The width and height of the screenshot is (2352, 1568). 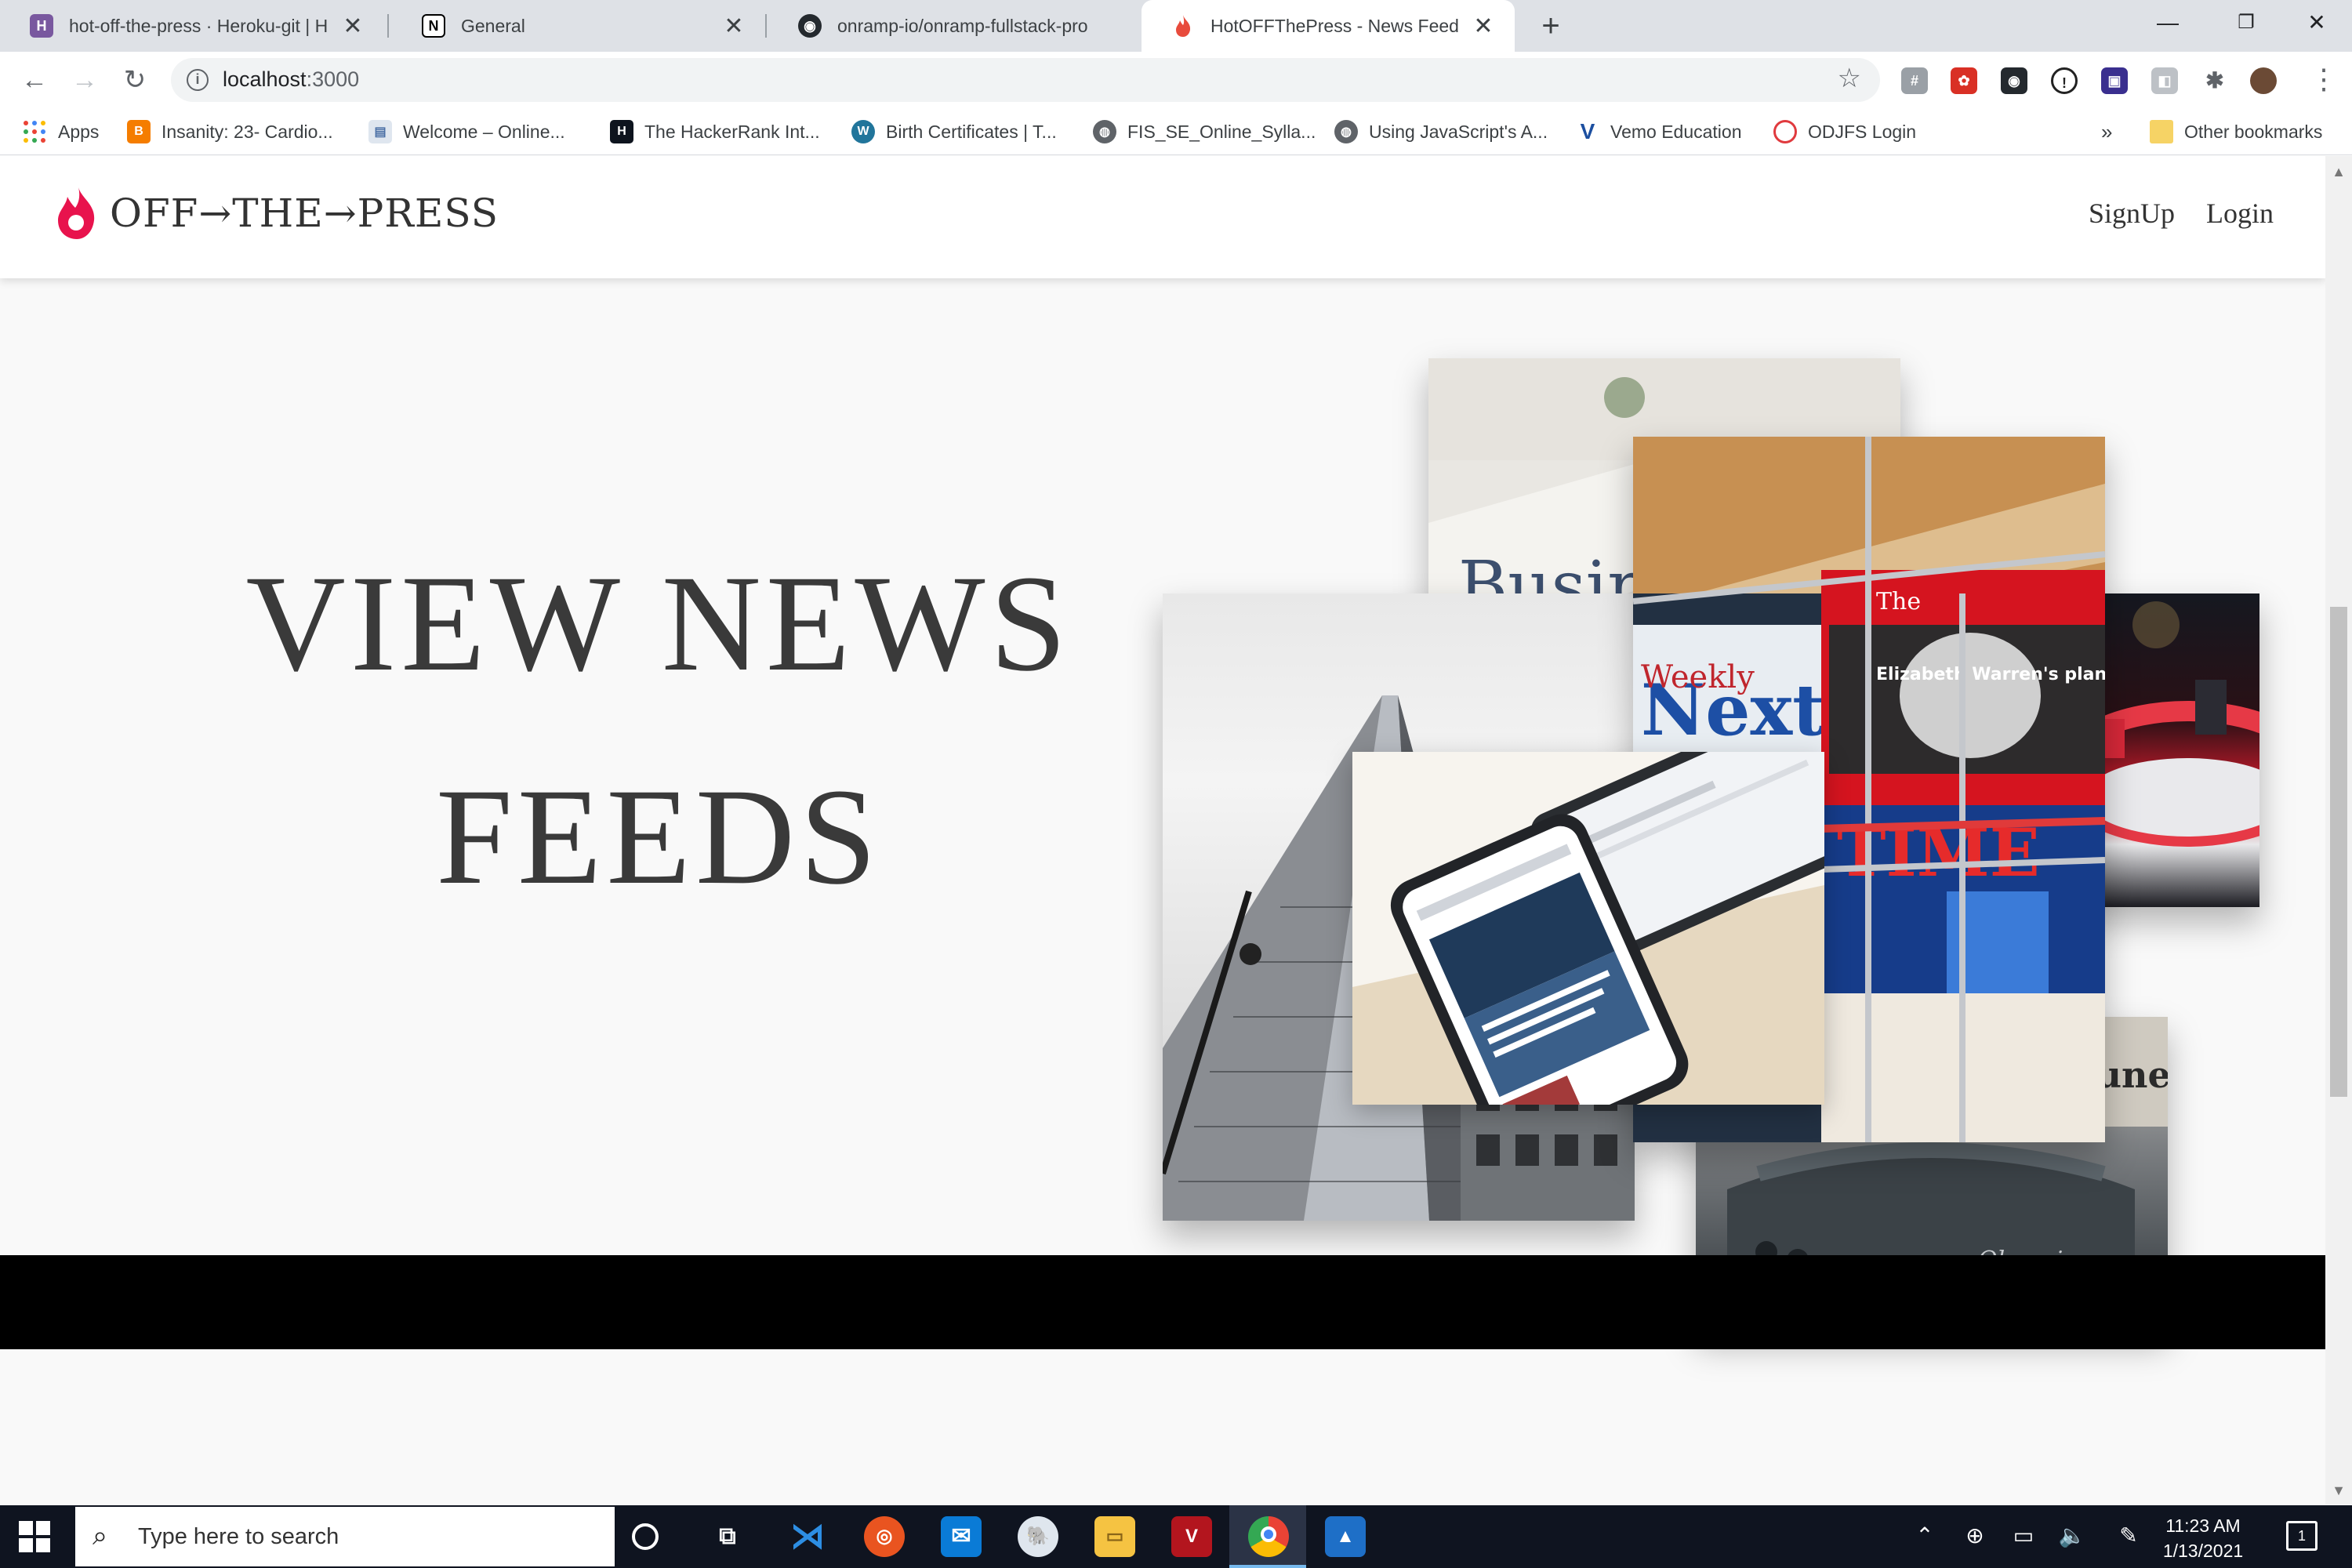 I want to click on avatar, so click(x=2263, y=80).